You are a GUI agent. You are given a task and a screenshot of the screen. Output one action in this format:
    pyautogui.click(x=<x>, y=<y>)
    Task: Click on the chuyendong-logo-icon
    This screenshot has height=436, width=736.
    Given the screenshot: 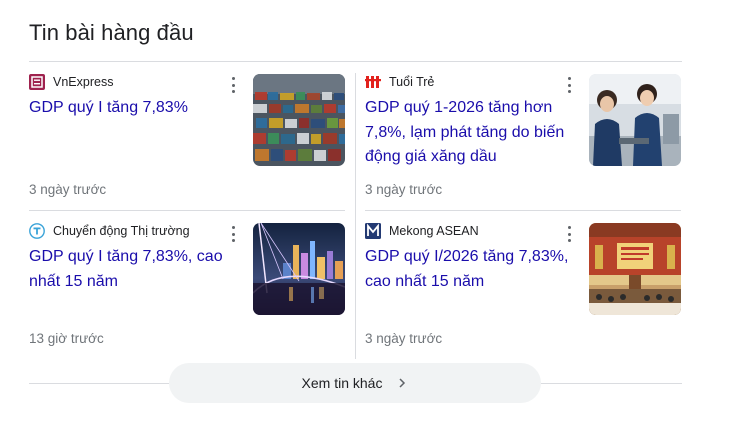 What is the action you would take?
    pyautogui.click(x=37, y=231)
    